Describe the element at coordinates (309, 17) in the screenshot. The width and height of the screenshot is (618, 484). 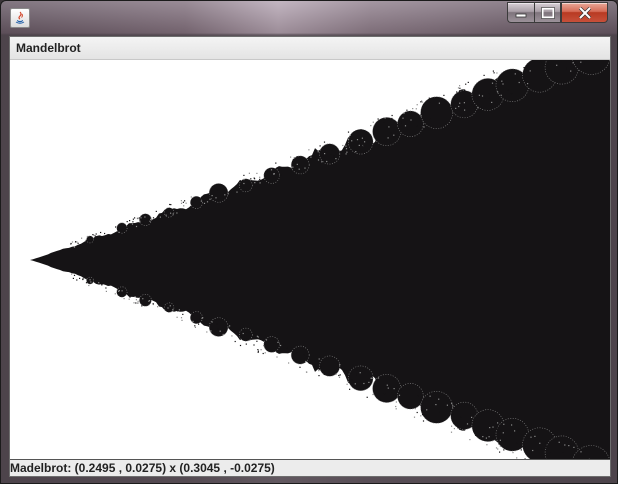
I see `window-titlebar` at that location.